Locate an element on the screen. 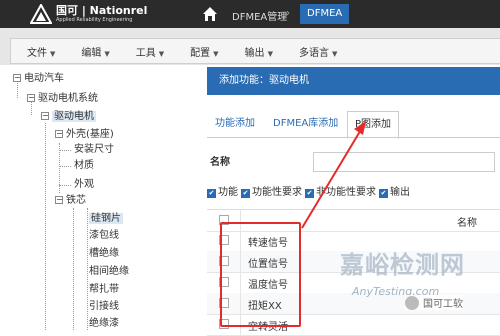  menu-config: 配置 ▼ is located at coordinates (201, 51).